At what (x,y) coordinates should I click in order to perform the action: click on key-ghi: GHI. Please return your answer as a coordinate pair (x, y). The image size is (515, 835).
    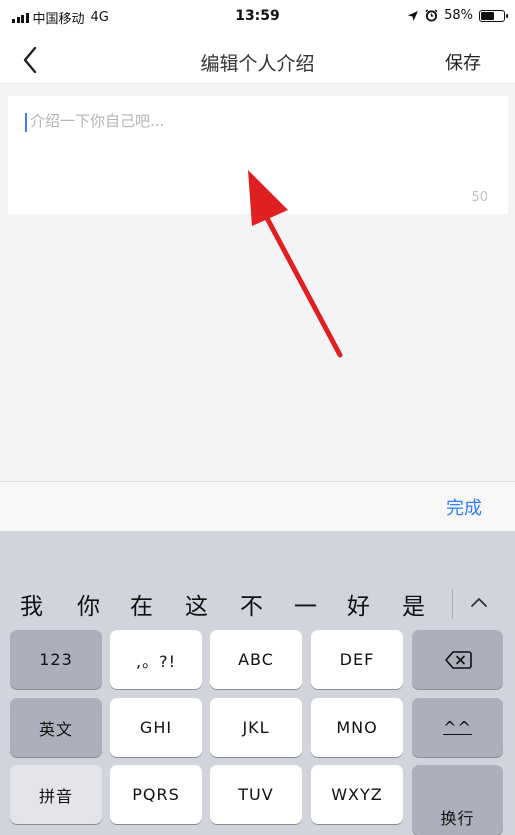
    Looking at the image, I should click on (156, 727).